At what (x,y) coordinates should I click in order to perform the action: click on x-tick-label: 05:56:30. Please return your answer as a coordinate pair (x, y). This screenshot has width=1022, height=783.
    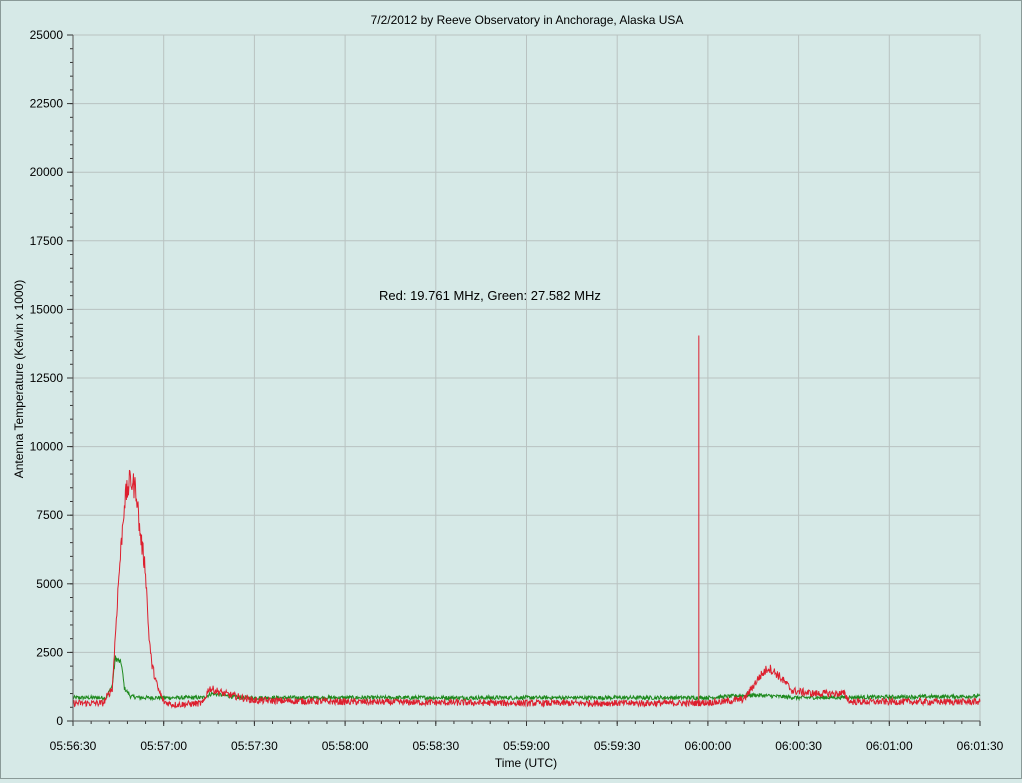
    Looking at the image, I should click on (73, 746).